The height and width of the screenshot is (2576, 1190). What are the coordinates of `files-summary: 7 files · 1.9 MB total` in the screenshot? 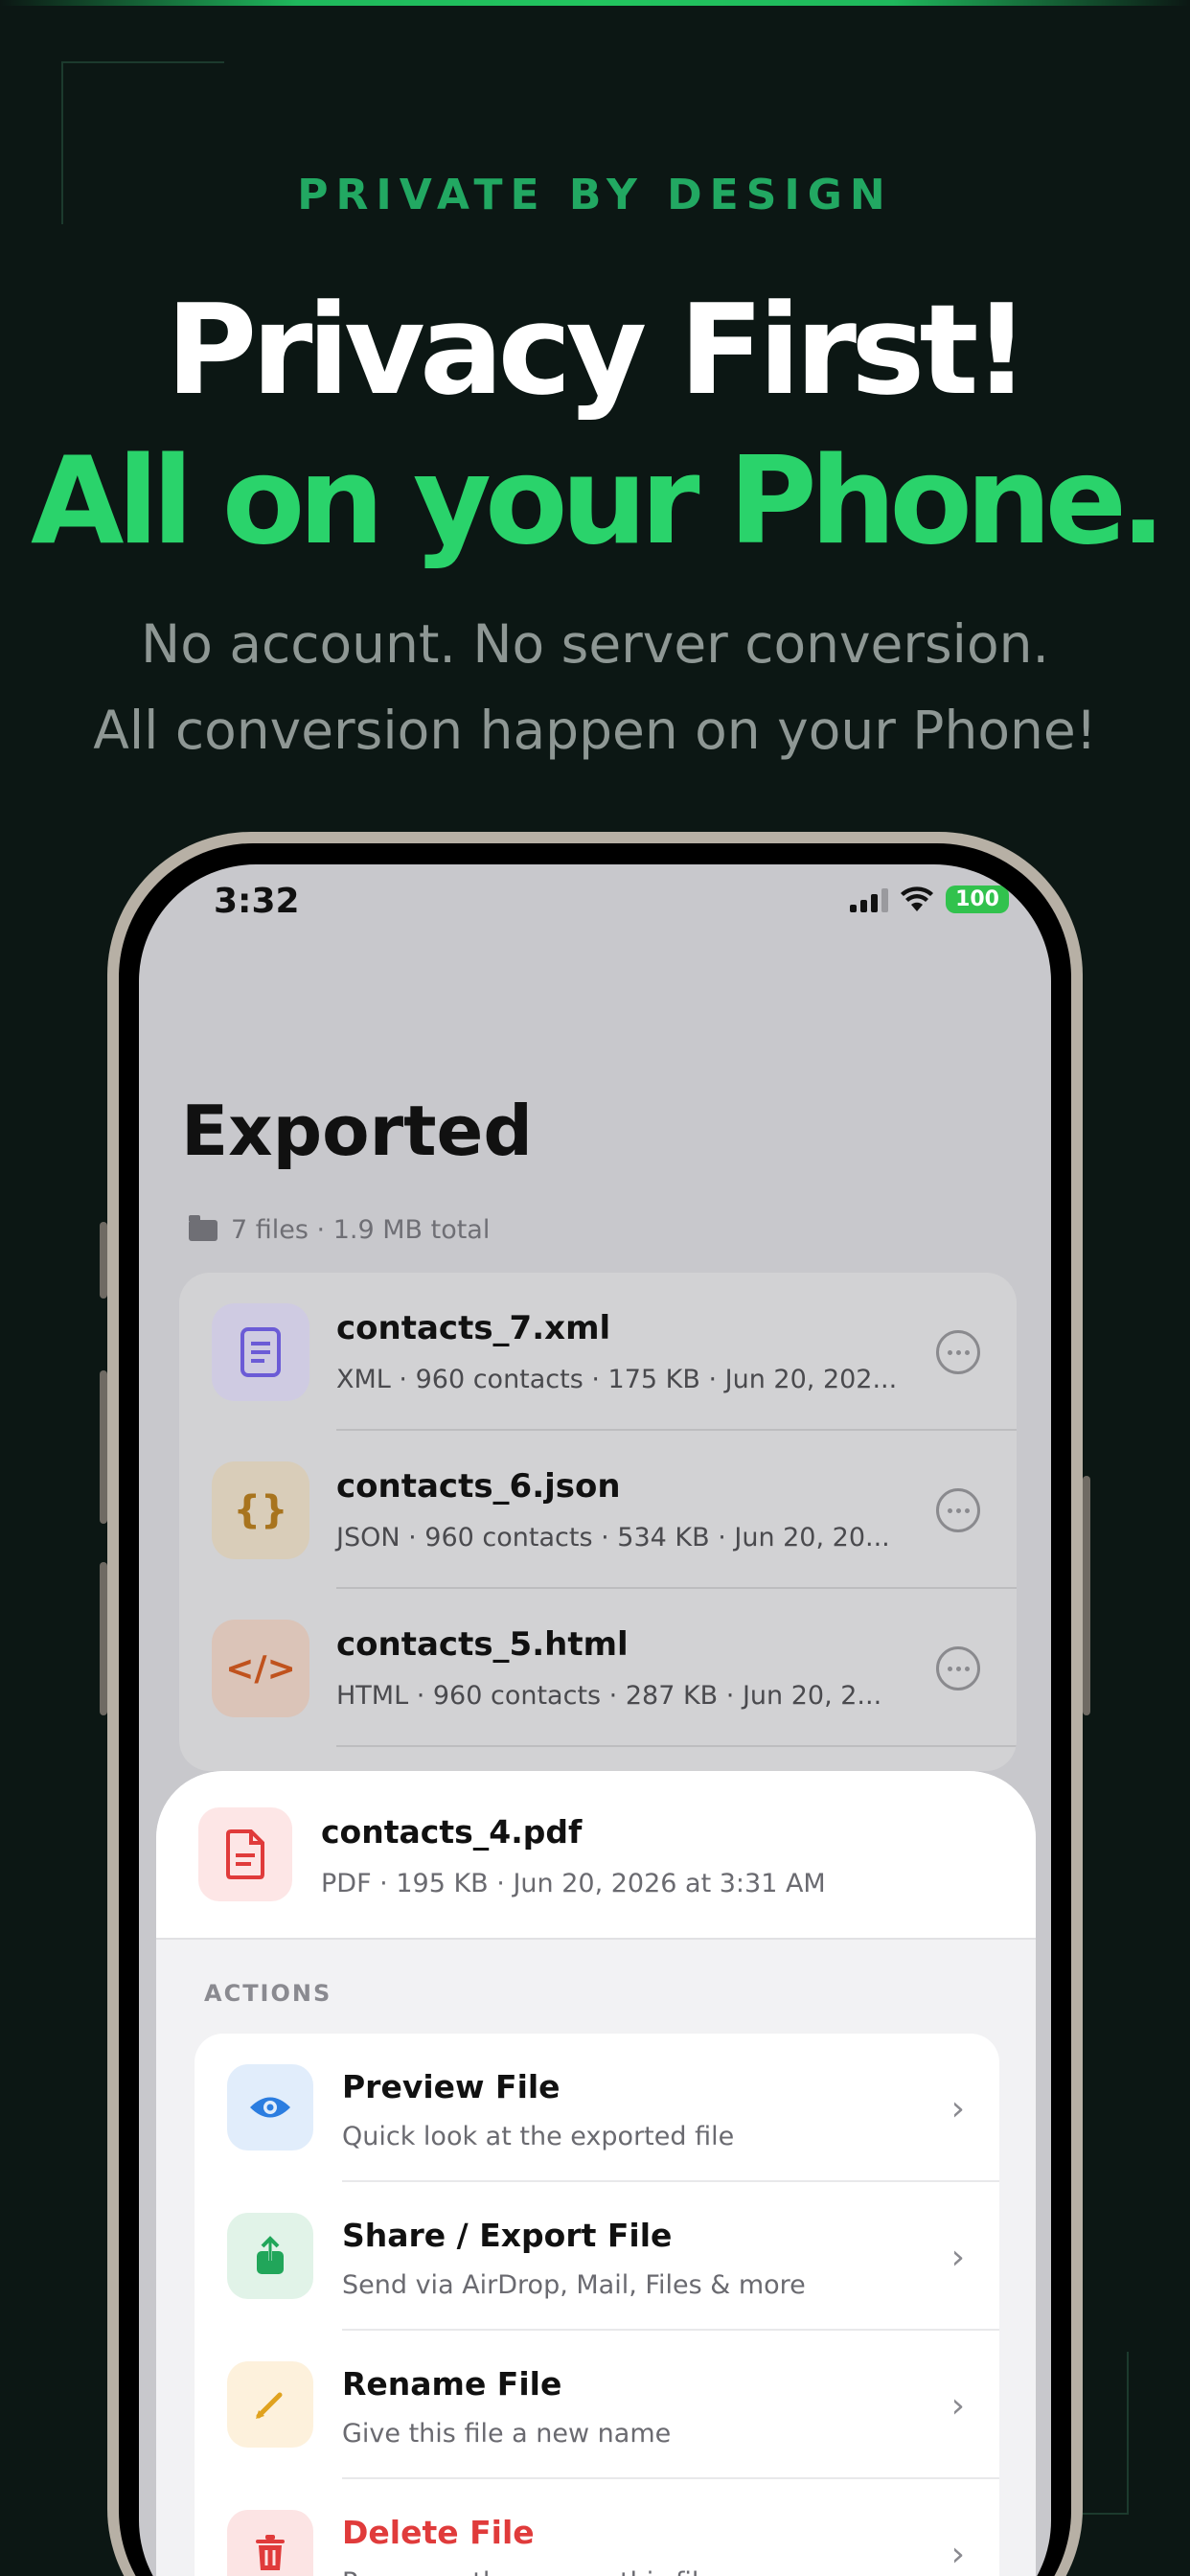 It's located at (340, 1229).